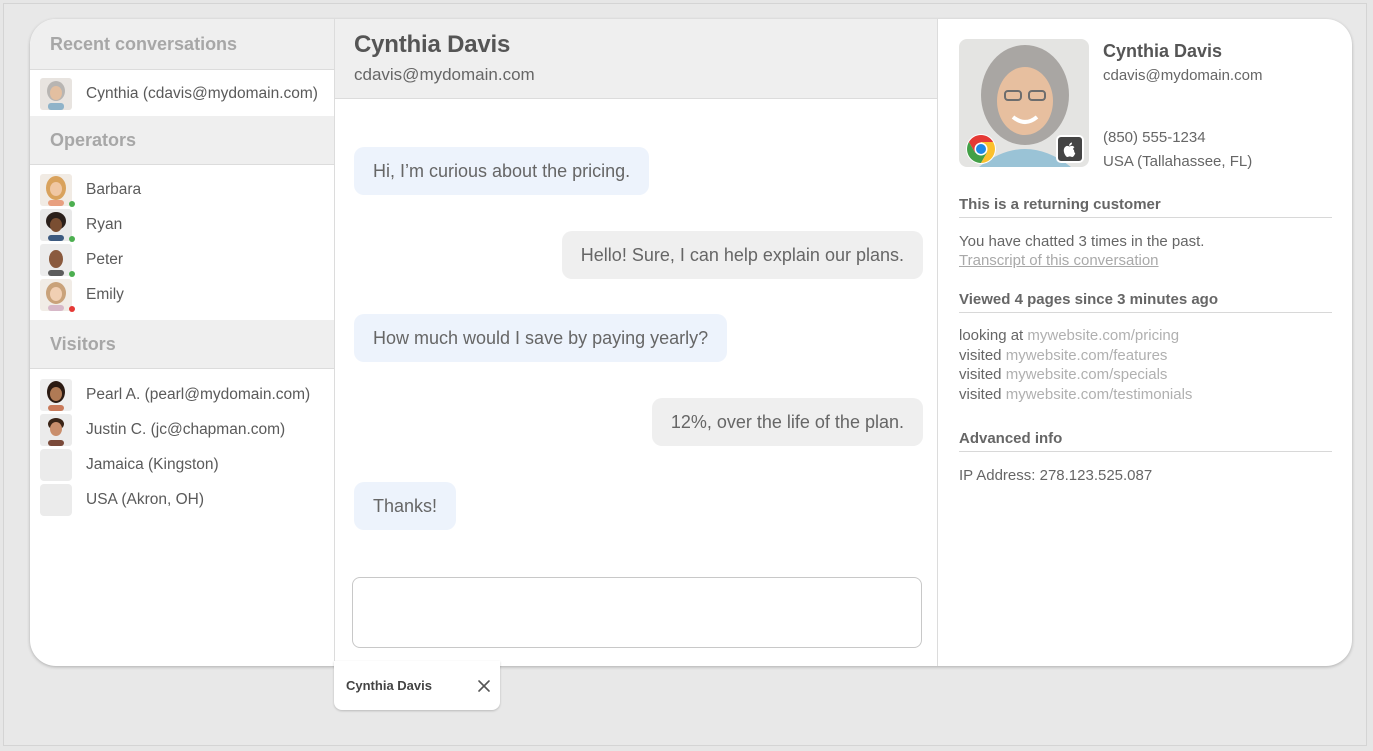 The height and width of the screenshot is (751, 1373). What do you see at coordinates (72, 308) in the screenshot?
I see `status-away-dot` at bounding box center [72, 308].